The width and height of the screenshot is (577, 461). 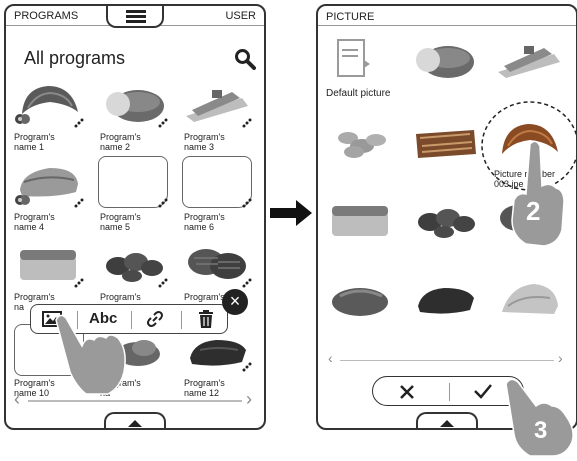 What do you see at coordinates (120, 142) in the screenshot?
I see `program-name-2: Program's name 2` at bounding box center [120, 142].